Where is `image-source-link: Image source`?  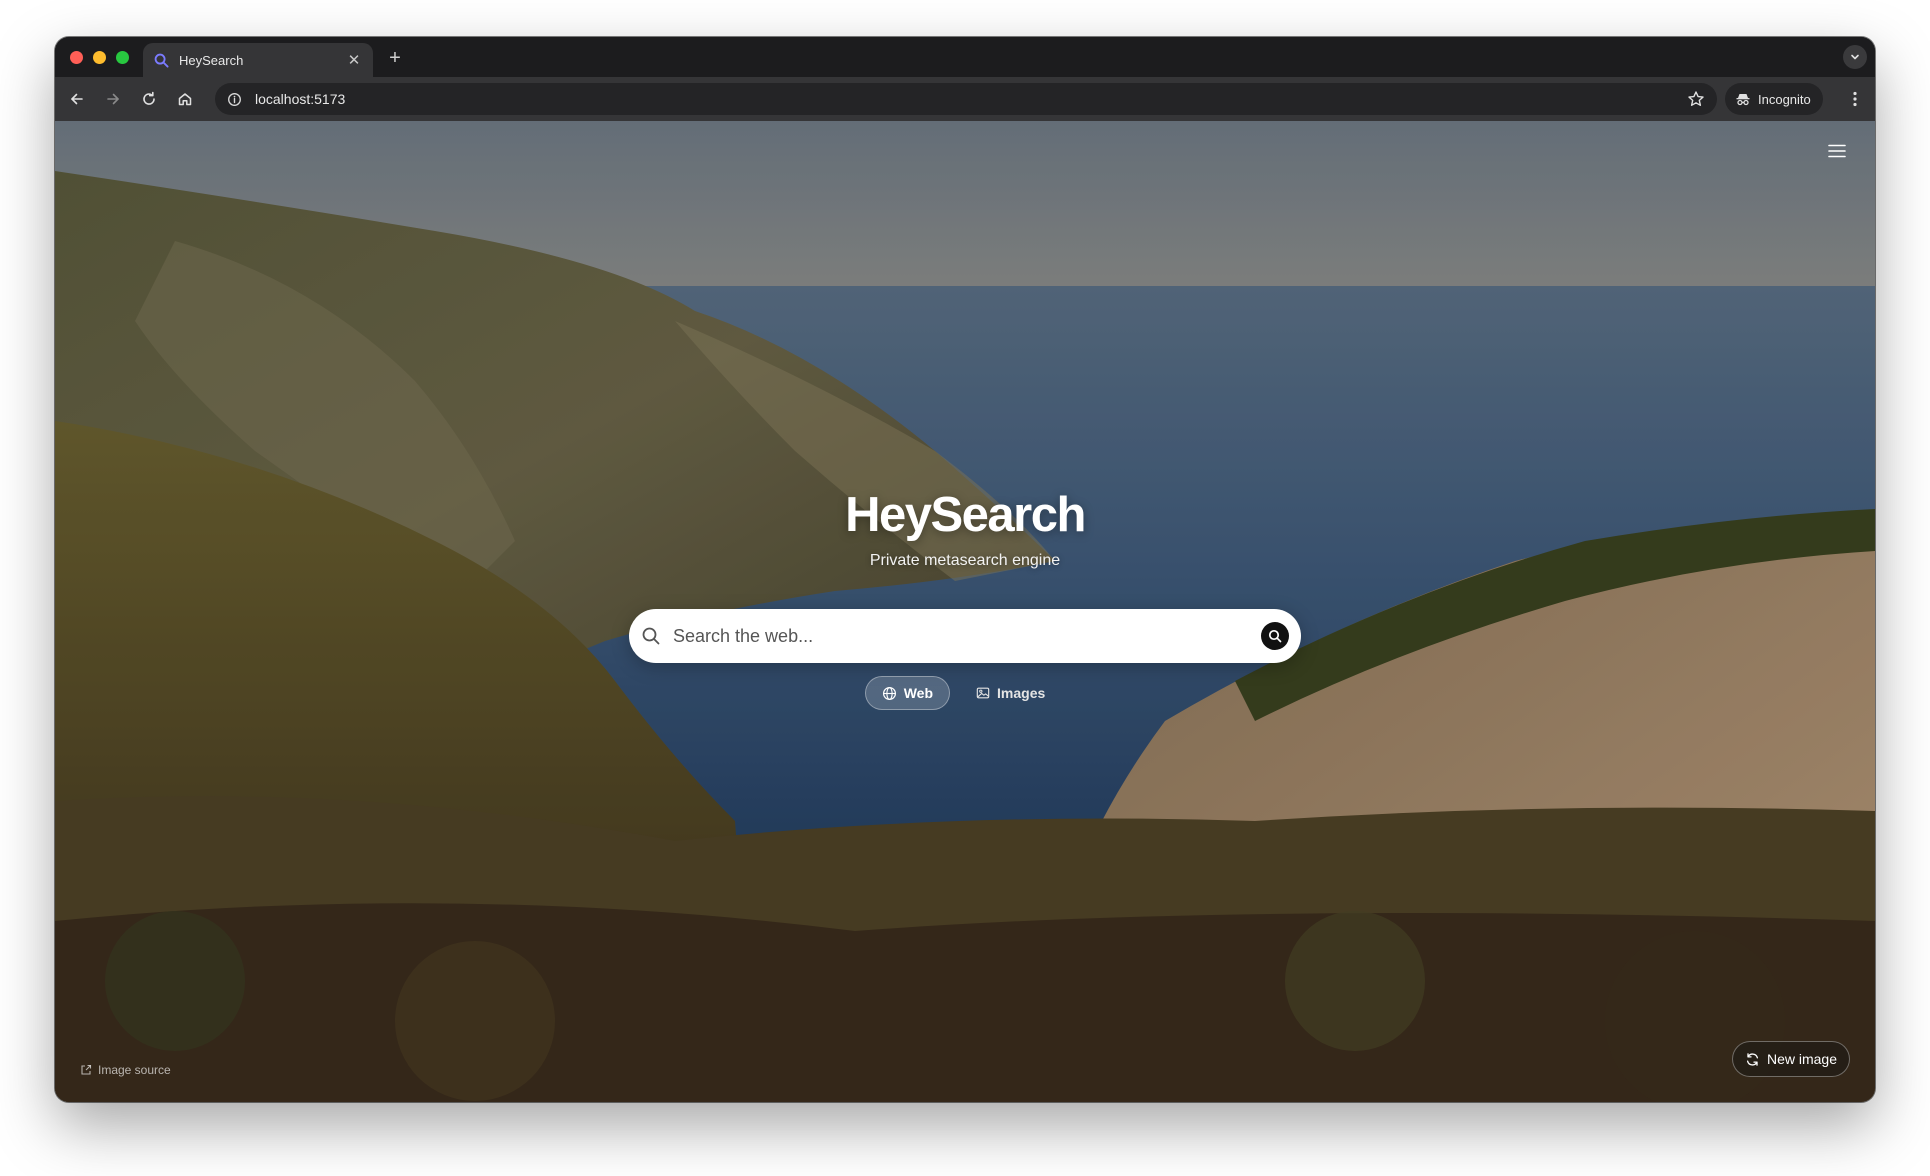 image-source-link: Image source is located at coordinates (125, 1070).